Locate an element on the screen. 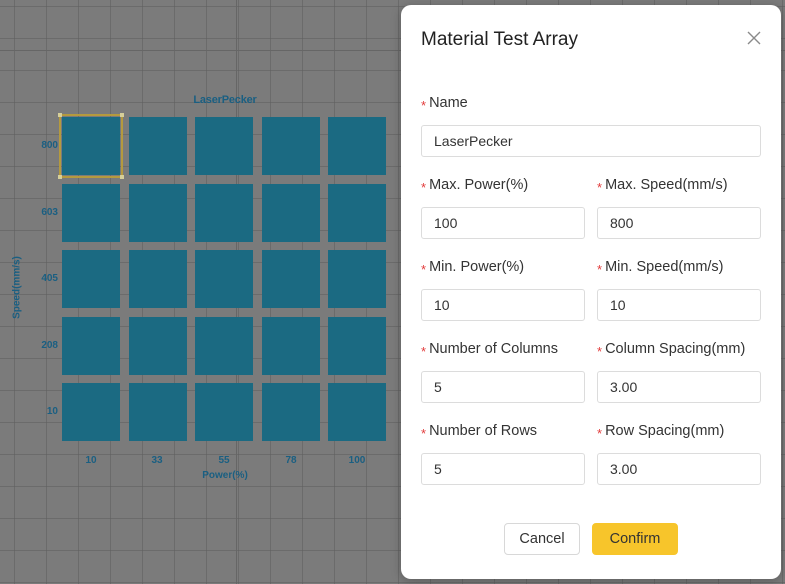 The image size is (785, 584). row-label: 405 is located at coordinates (49, 278).